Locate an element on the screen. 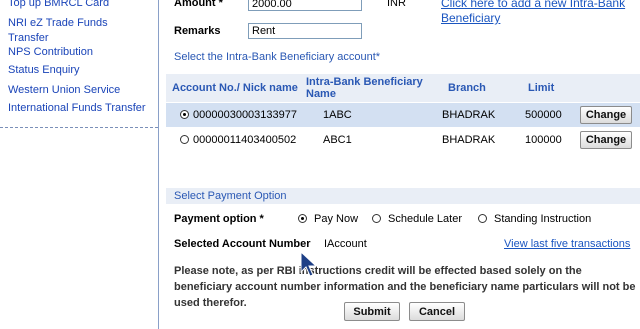 The width and height of the screenshot is (640, 329). add-beneficiary-link: Click here to add a new Intra-Bank is located at coordinates (533, 5).